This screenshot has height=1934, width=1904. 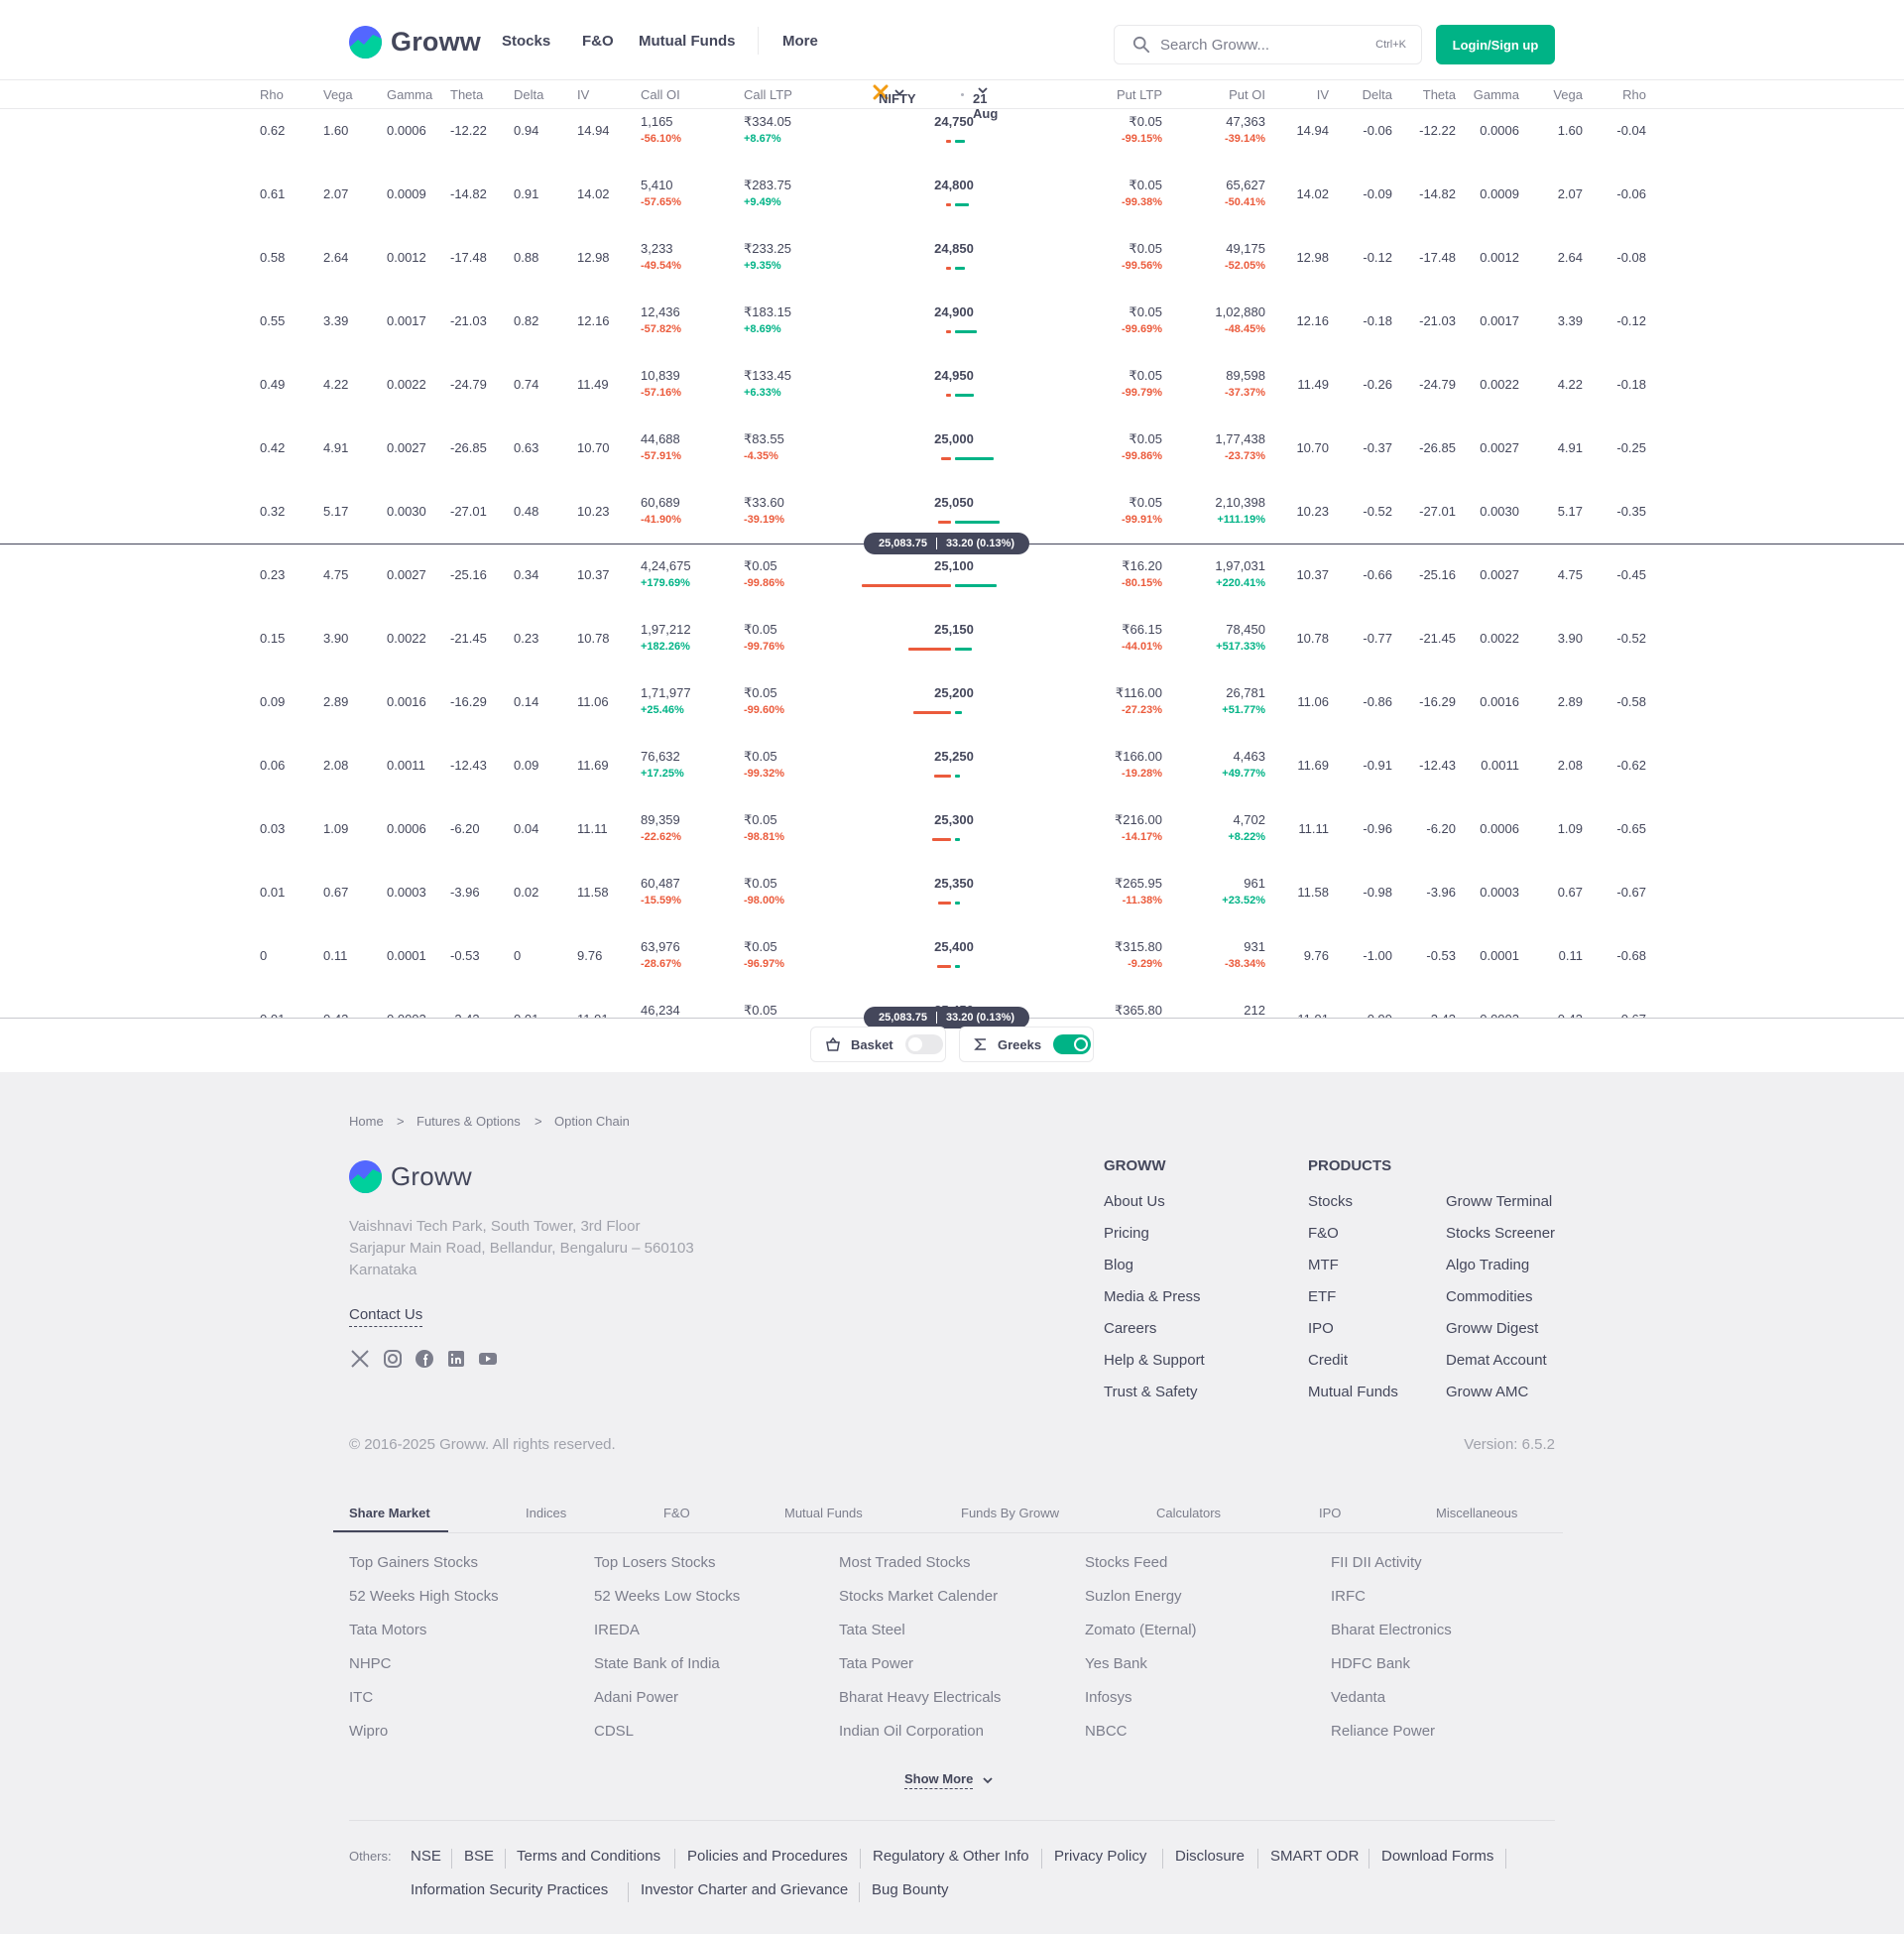 What do you see at coordinates (426, 1856) in the screenshot?
I see `others-link: NSE` at bounding box center [426, 1856].